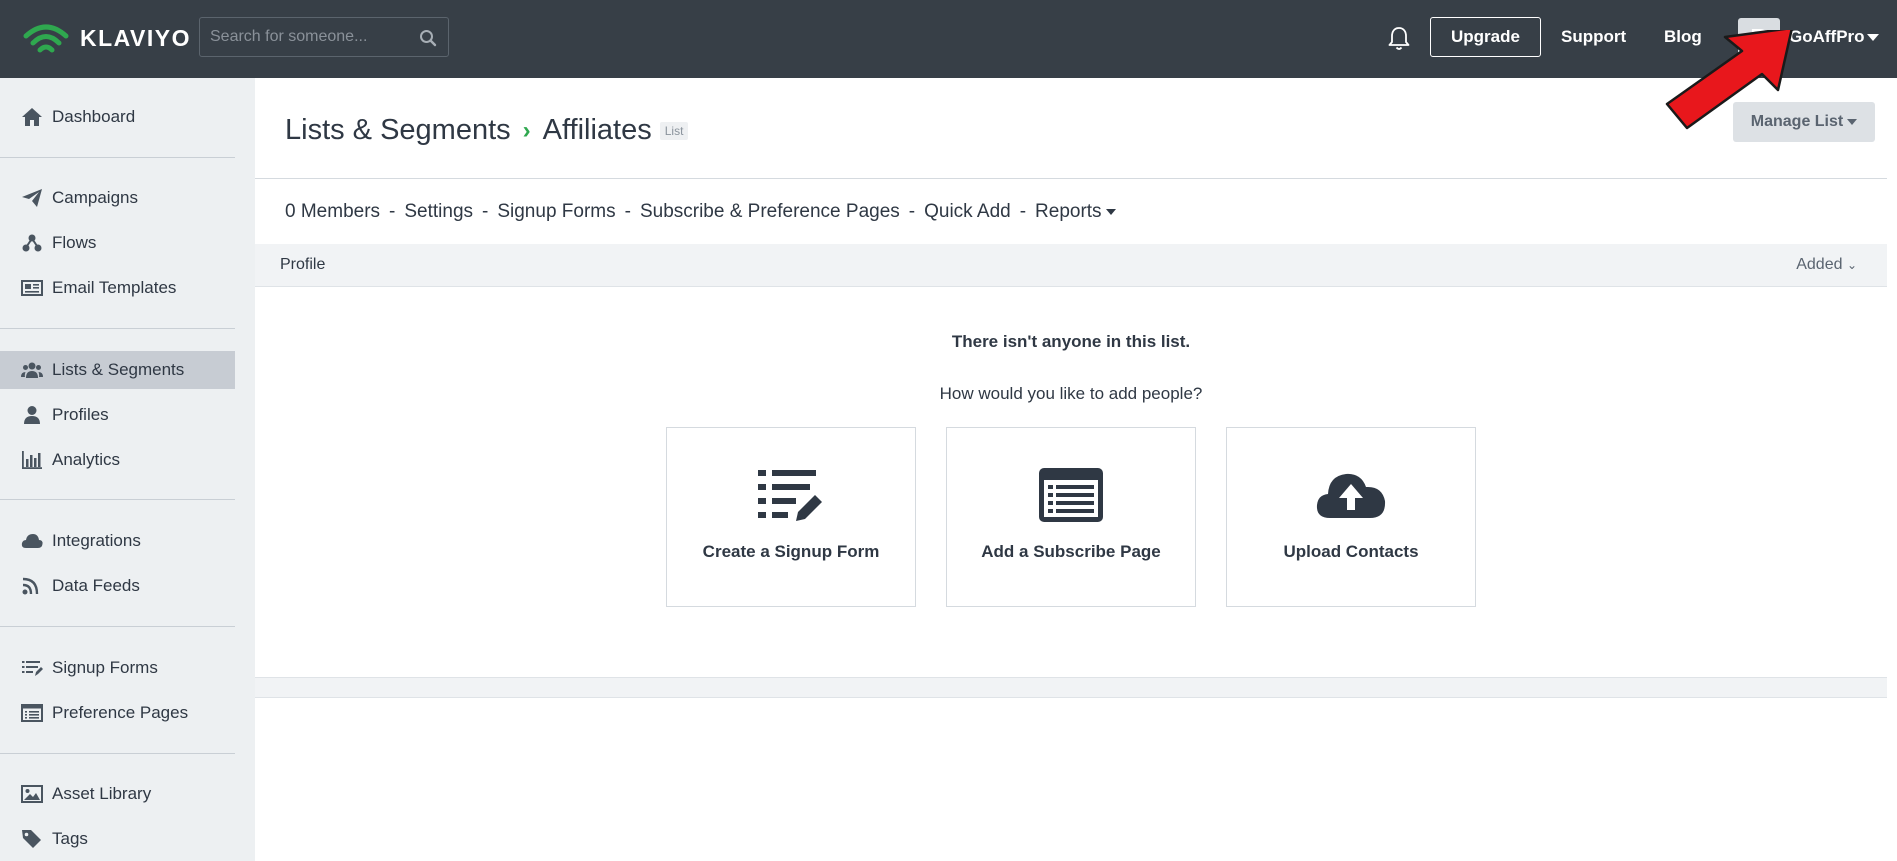  I want to click on sidebar-item-label: Campaigns, so click(95, 197).